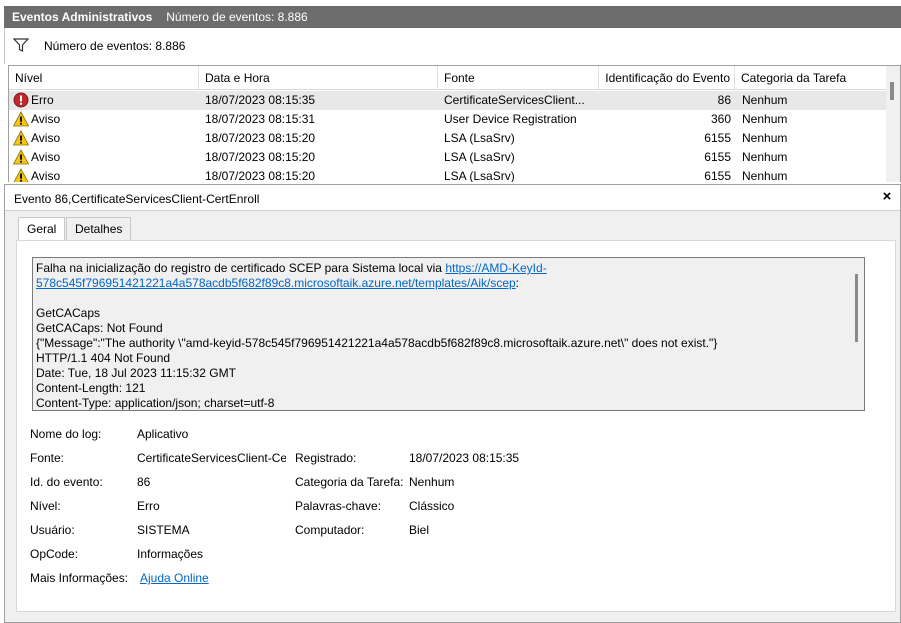 The image size is (901, 623). What do you see at coordinates (856, 308) in the screenshot?
I see `message-scrollbar-thumb` at bounding box center [856, 308].